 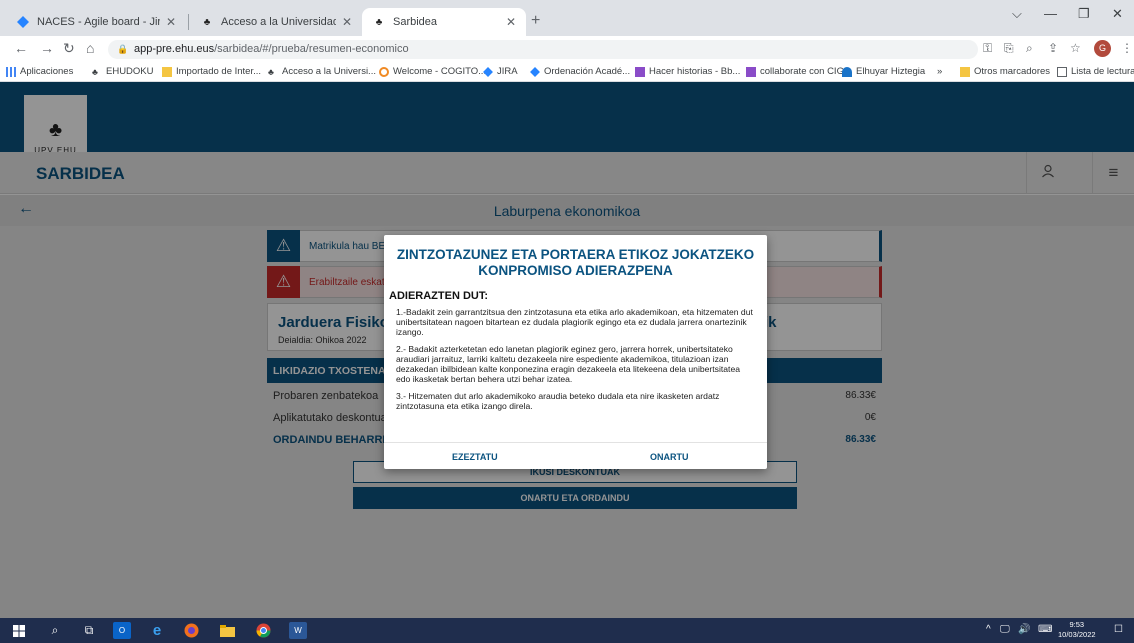 What do you see at coordinates (89, 630) in the screenshot?
I see `task-view-icon: ⧉` at bounding box center [89, 630].